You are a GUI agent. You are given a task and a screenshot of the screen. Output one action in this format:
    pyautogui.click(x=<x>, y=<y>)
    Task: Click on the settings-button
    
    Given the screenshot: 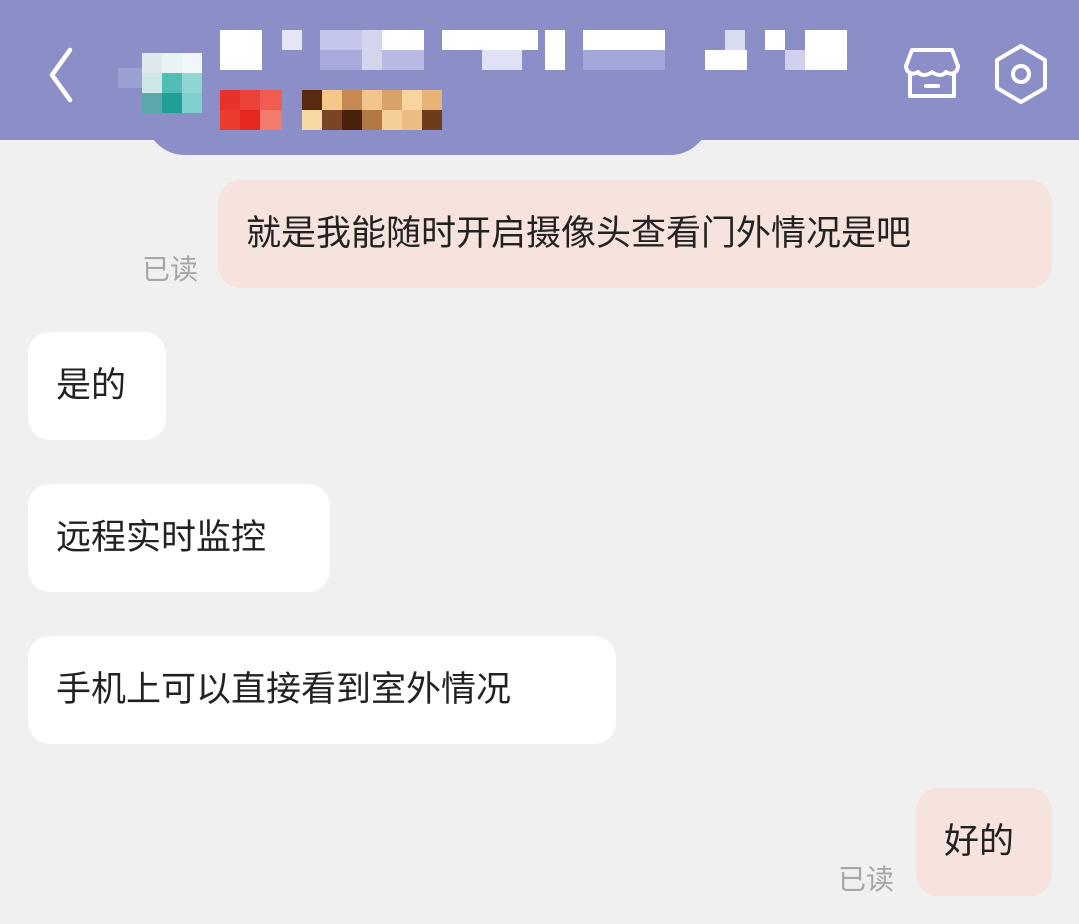 What is the action you would take?
    pyautogui.click(x=1021, y=74)
    